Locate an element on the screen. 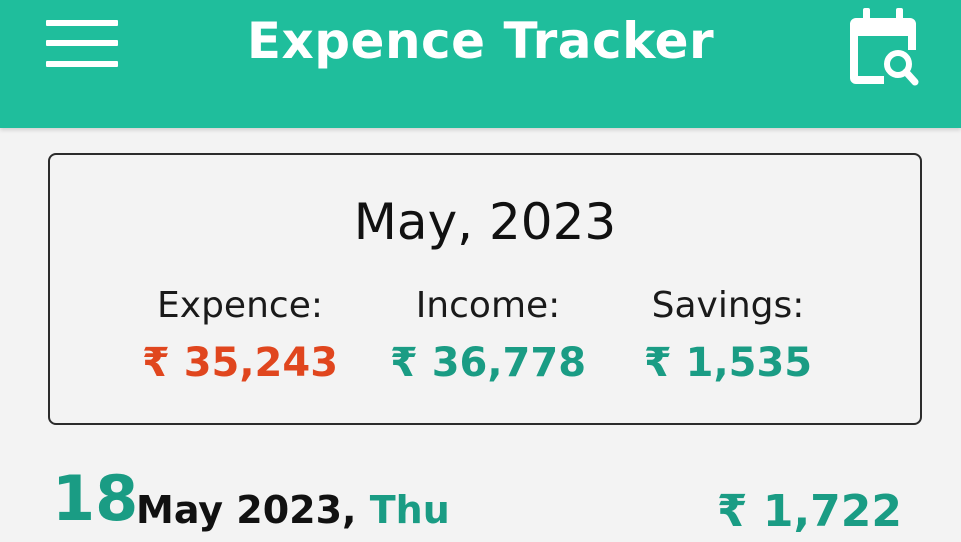 Image resolution: width=961 pixels, height=542 pixels. day-total: ₹ 1,722 is located at coordinates (809, 511).